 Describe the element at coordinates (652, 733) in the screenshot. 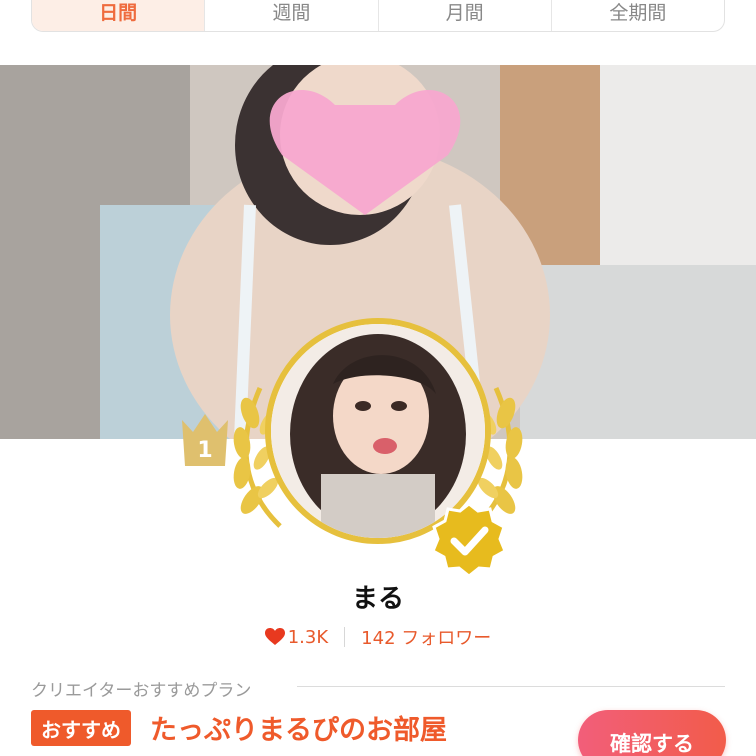

I see `confirm-button: 確認する` at that location.